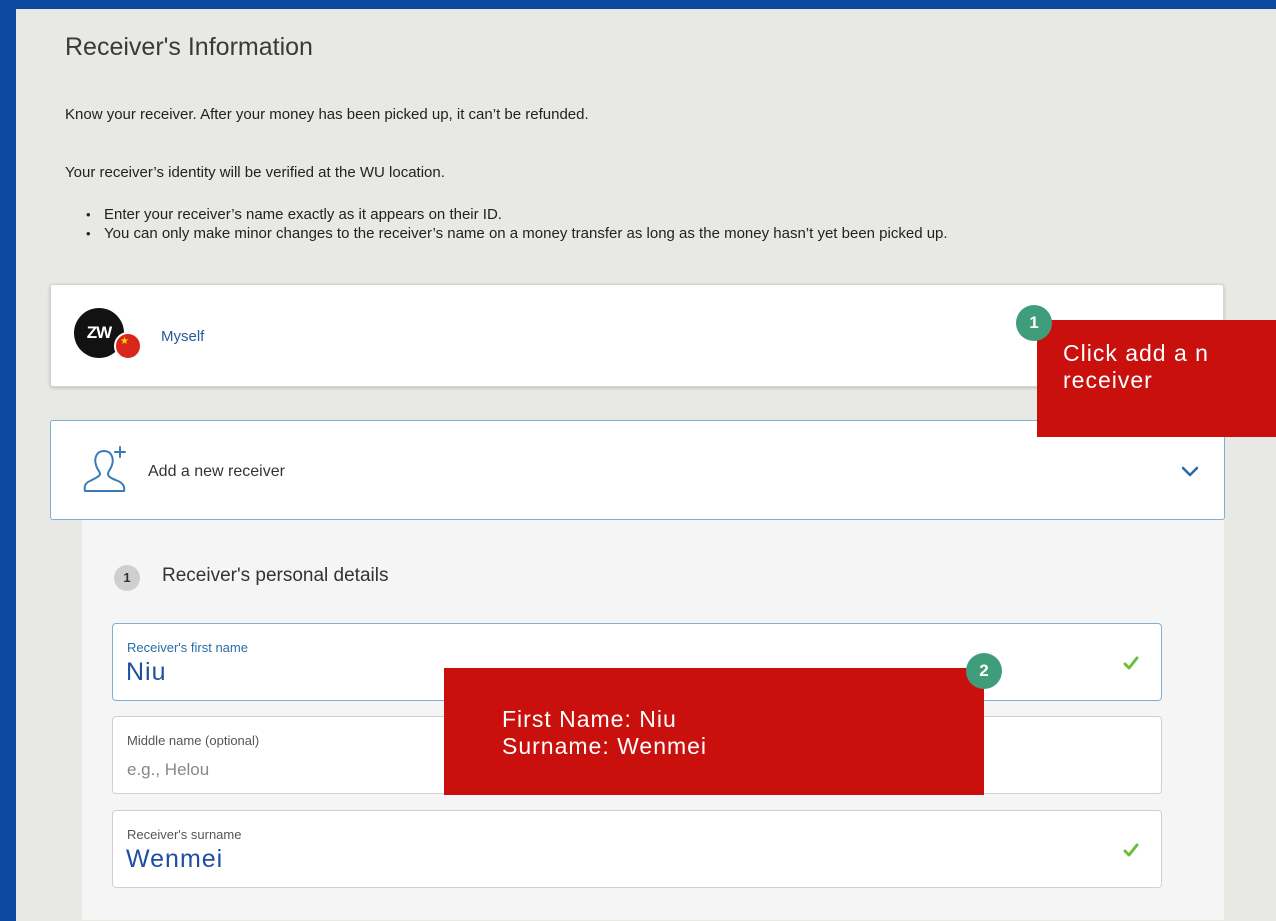 The image size is (1276, 921). I want to click on receiver-name-myself: Myself, so click(182, 336).